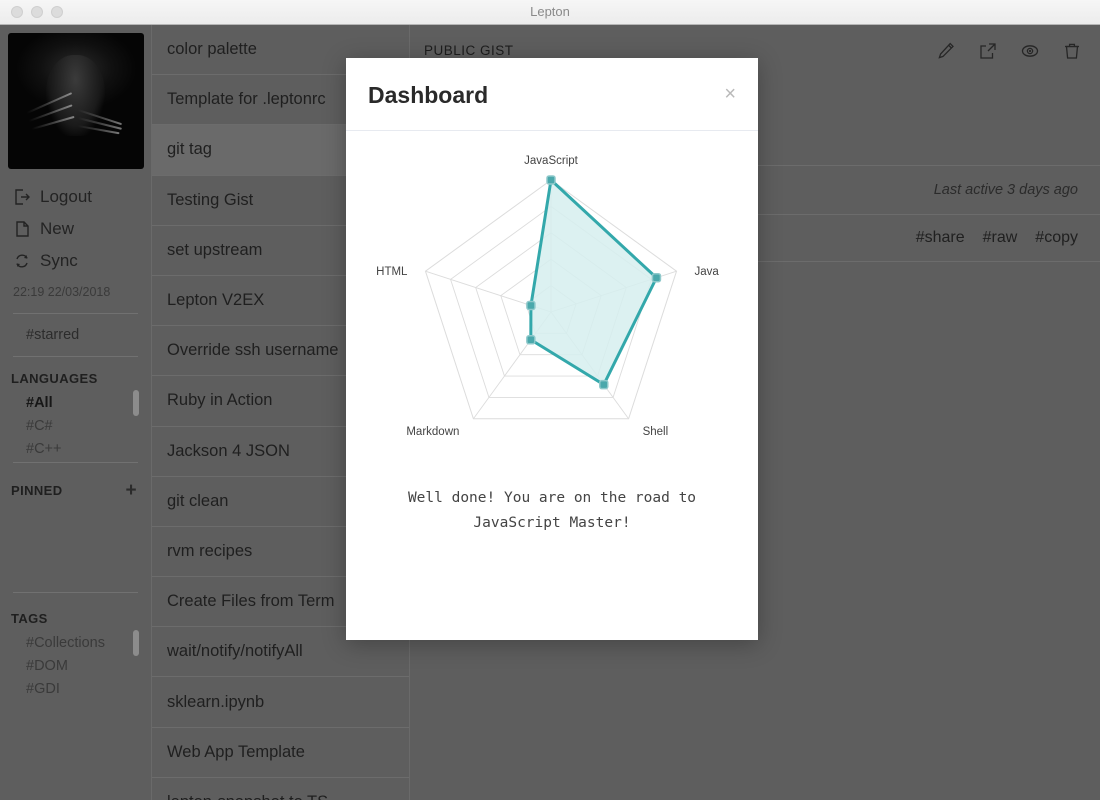 The image size is (1100, 800). What do you see at coordinates (707, 272) in the screenshot?
I see `radar-axis-label: Java` at bounding box center [707, 272].